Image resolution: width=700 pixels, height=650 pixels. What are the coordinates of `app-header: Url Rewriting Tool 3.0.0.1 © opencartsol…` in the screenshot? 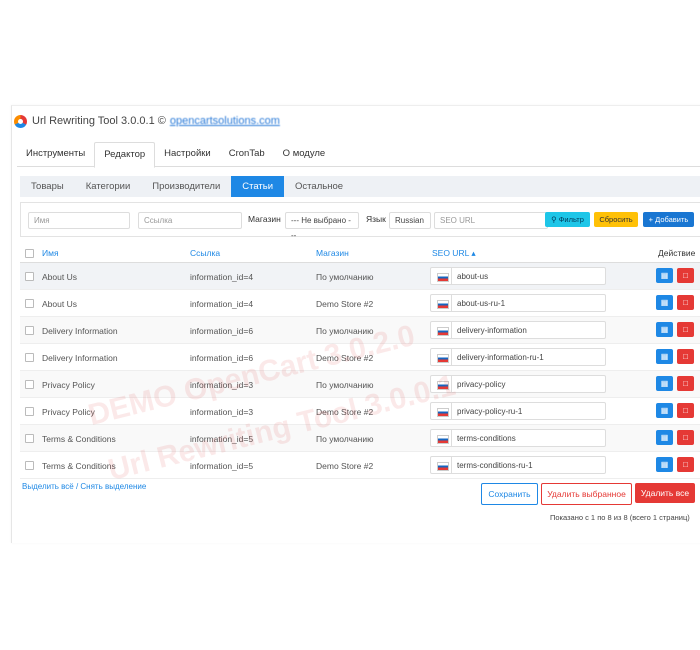 It's located at (147, 121).